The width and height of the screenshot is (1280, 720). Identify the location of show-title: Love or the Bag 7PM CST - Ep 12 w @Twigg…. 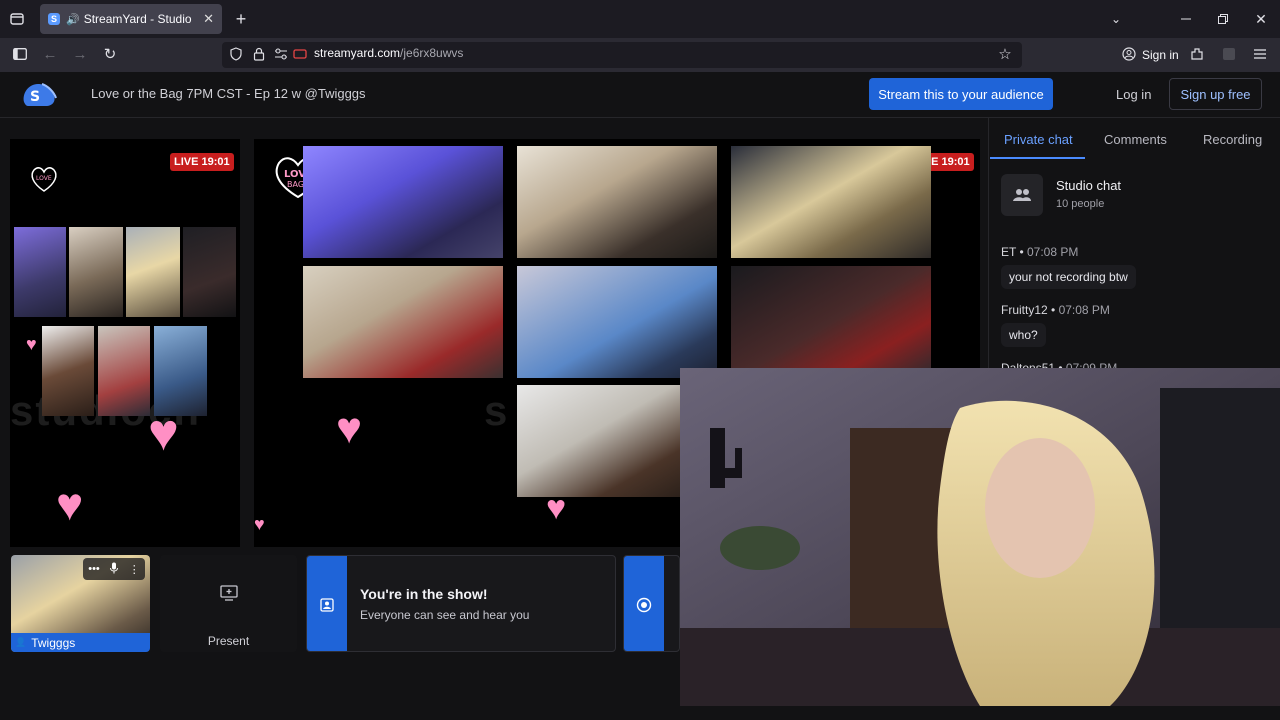
(228, 93).